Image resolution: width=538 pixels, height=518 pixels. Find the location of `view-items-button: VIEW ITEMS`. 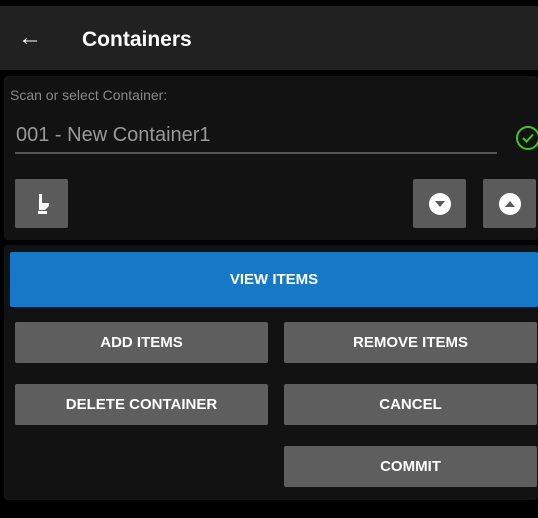

view-items-button: VIEW ITEMS is located at coordinates (274, 279).